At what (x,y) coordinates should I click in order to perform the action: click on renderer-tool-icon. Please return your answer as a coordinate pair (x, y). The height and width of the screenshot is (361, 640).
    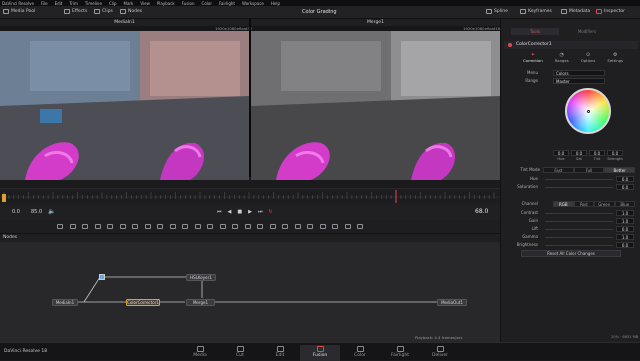
    Looking at the image, I should click on (210, 226).